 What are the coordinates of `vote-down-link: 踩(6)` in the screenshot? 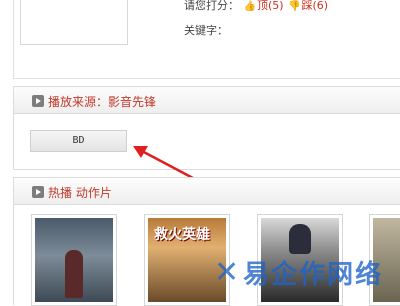 It's located at (315, 6).